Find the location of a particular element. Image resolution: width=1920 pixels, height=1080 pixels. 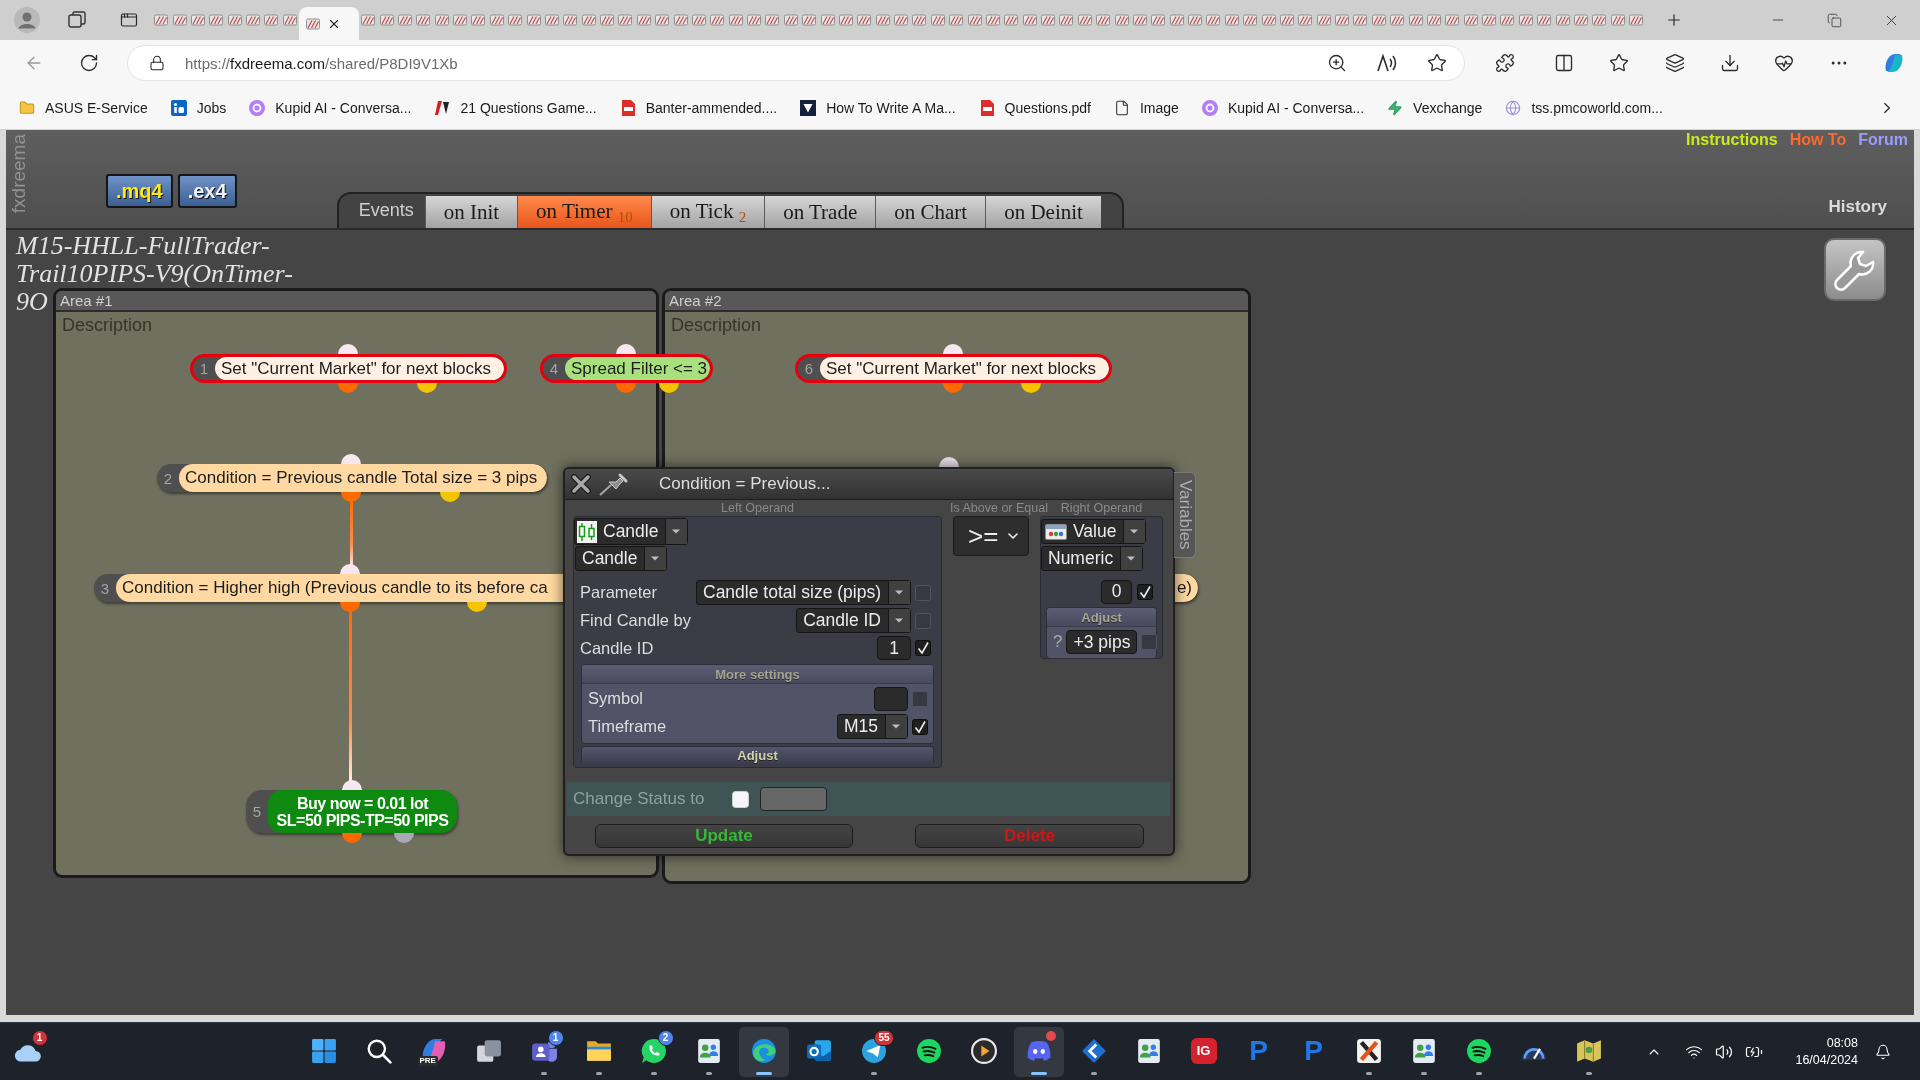

heart-pulse-icon is located at coordinates (1784, 63).